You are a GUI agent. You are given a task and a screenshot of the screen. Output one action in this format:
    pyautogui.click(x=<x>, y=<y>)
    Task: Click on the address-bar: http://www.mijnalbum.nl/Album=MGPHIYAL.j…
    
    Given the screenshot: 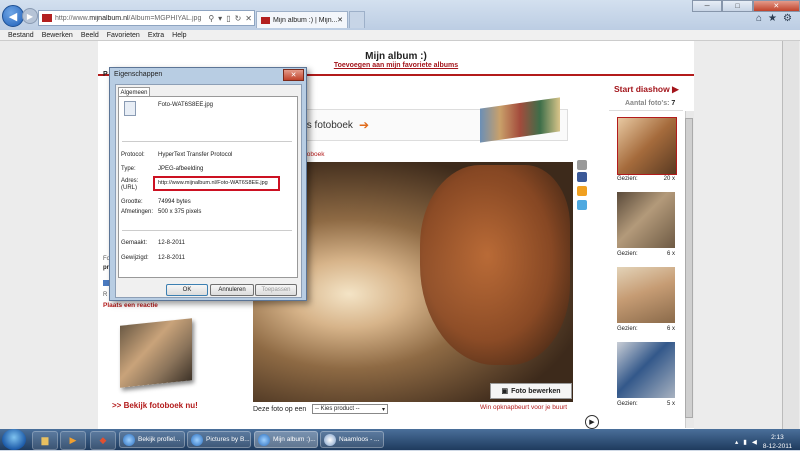 What is the action you would take?
    pyautogui.click(x=146, y=18)
    